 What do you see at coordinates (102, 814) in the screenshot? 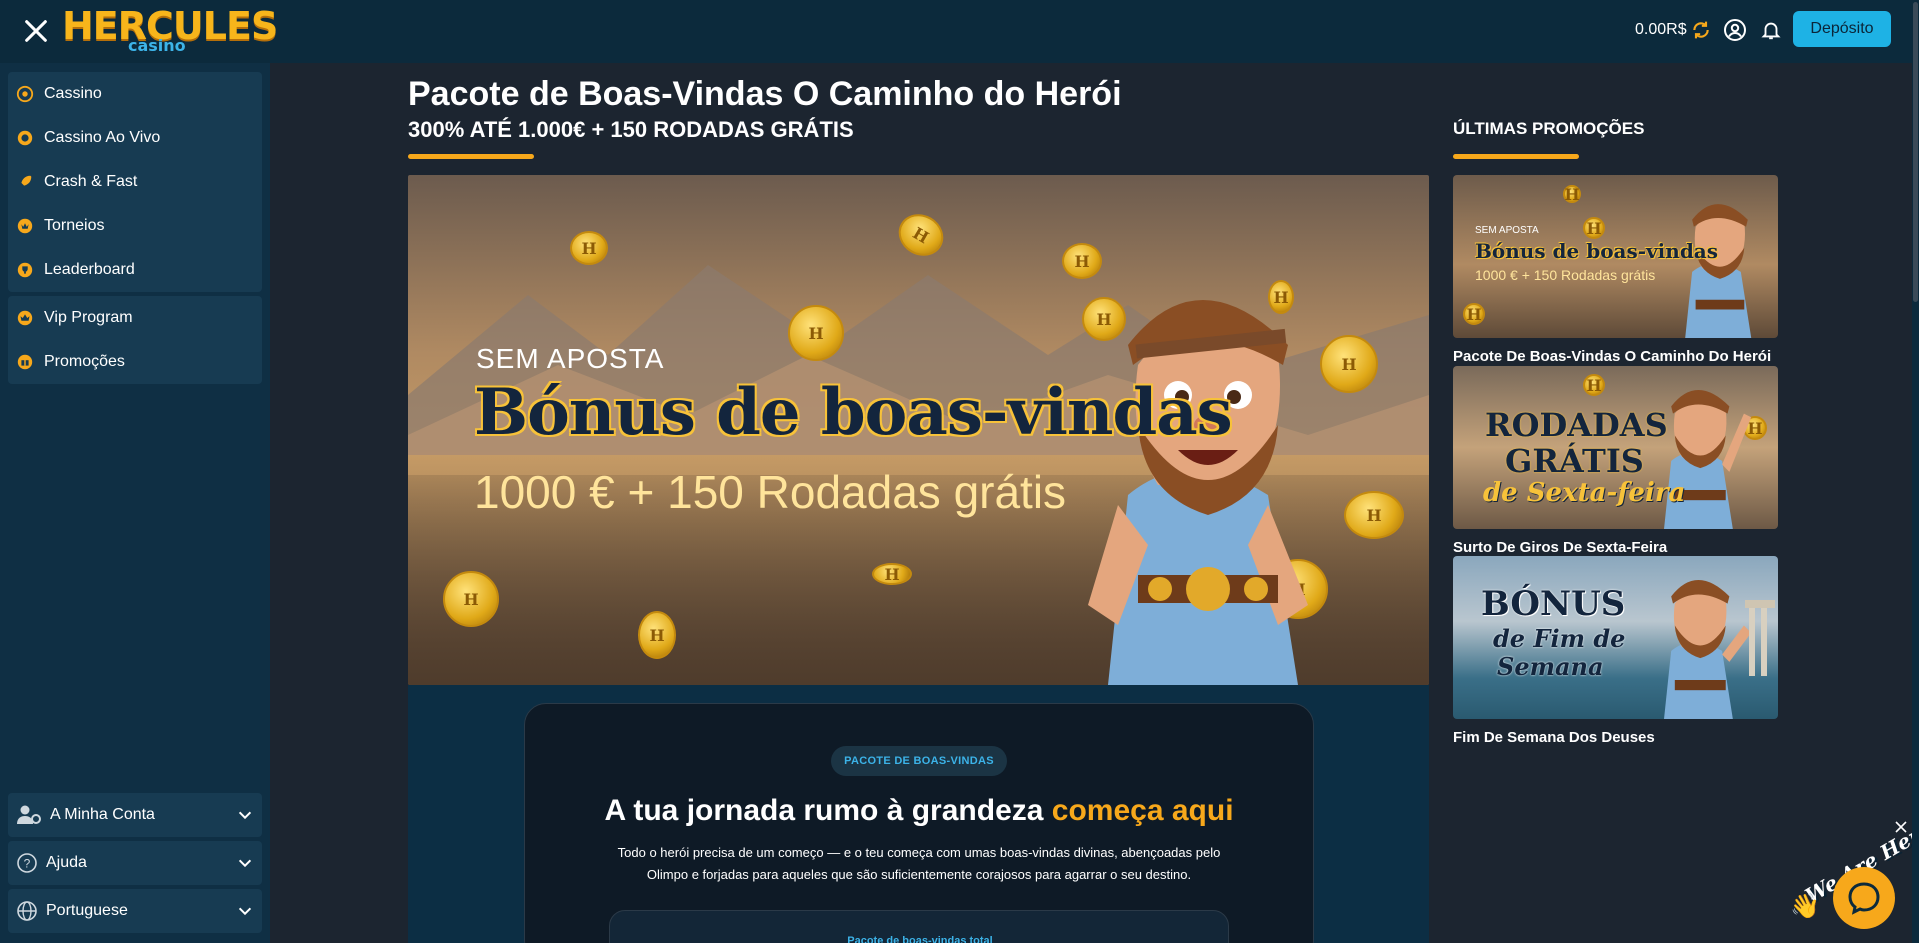
I see `sidebar-item-label: A Minha Conta` at bounding box center [102, 814].